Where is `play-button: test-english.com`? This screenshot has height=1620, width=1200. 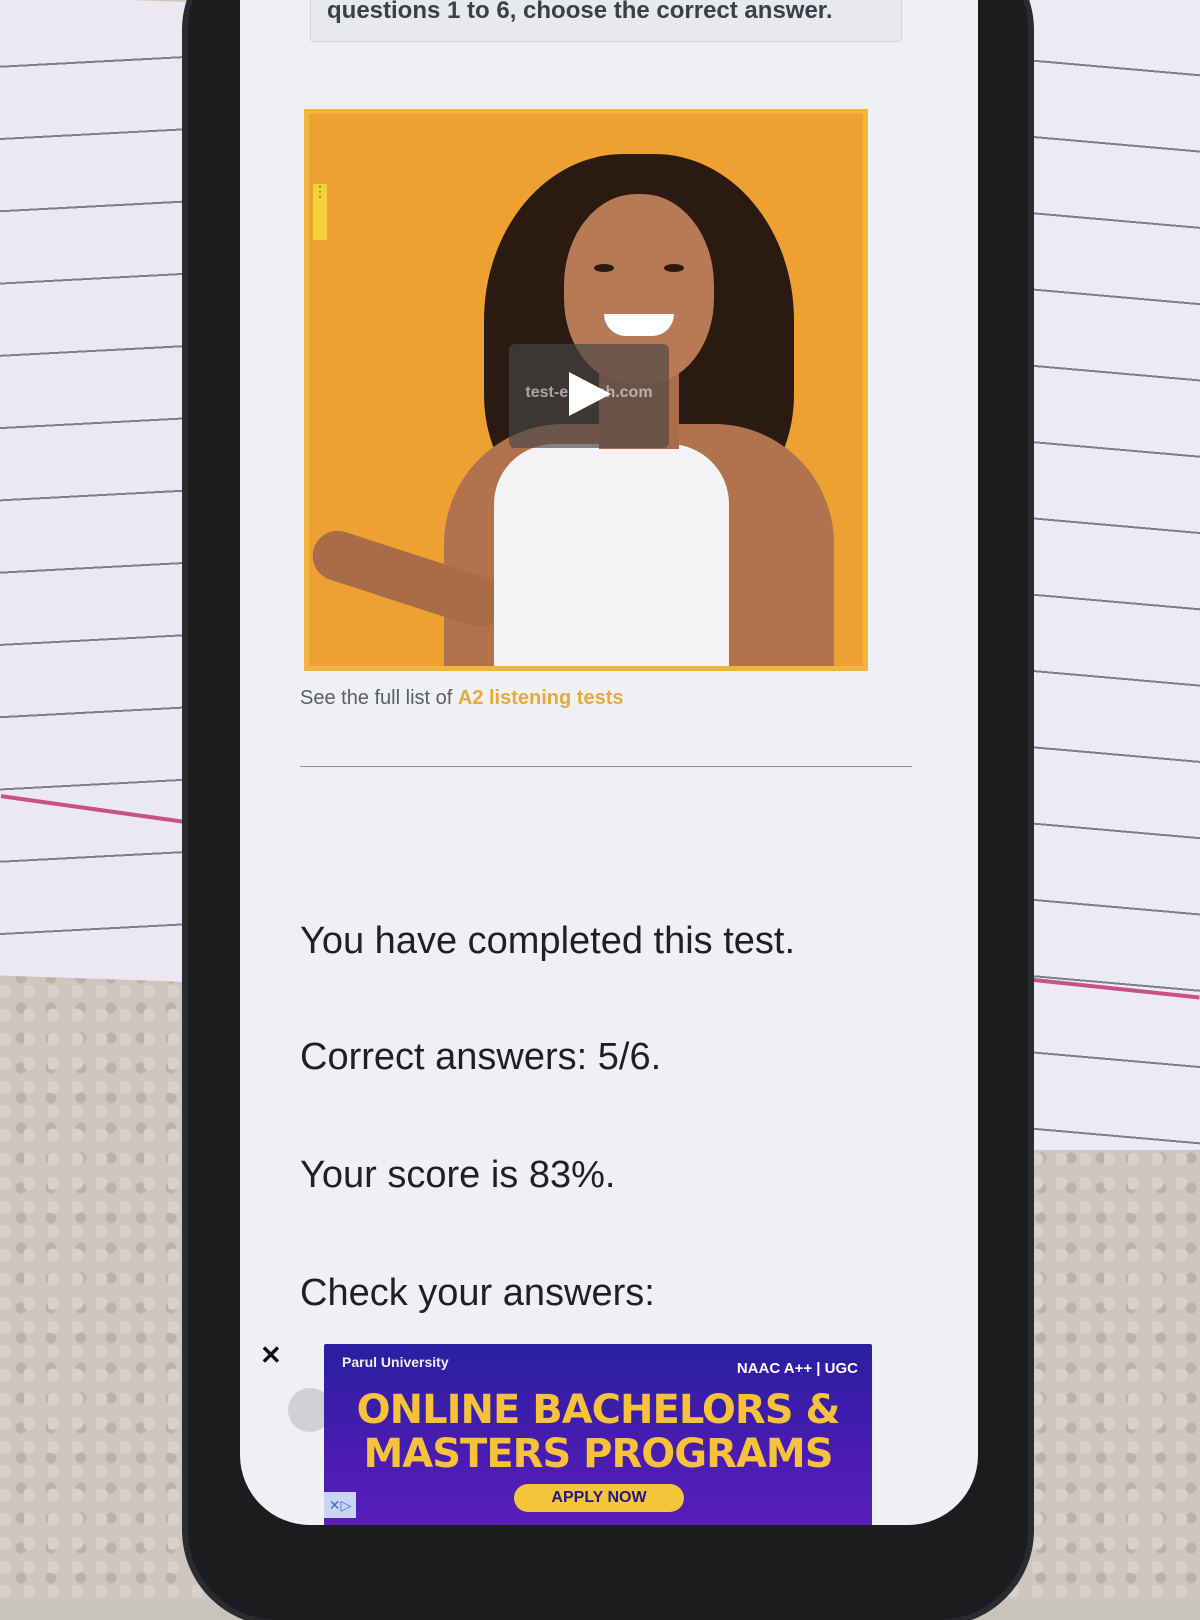 play-button: test-english.com is located at coordinates (589, 396).